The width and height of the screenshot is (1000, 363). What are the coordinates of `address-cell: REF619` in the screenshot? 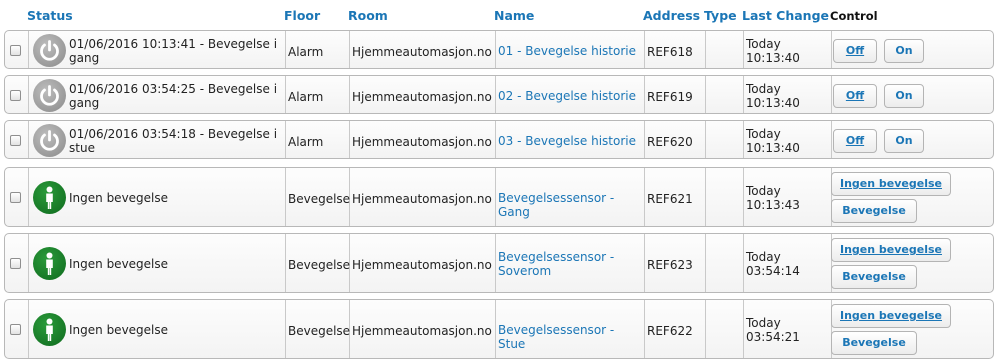 It's located at (670, 96).